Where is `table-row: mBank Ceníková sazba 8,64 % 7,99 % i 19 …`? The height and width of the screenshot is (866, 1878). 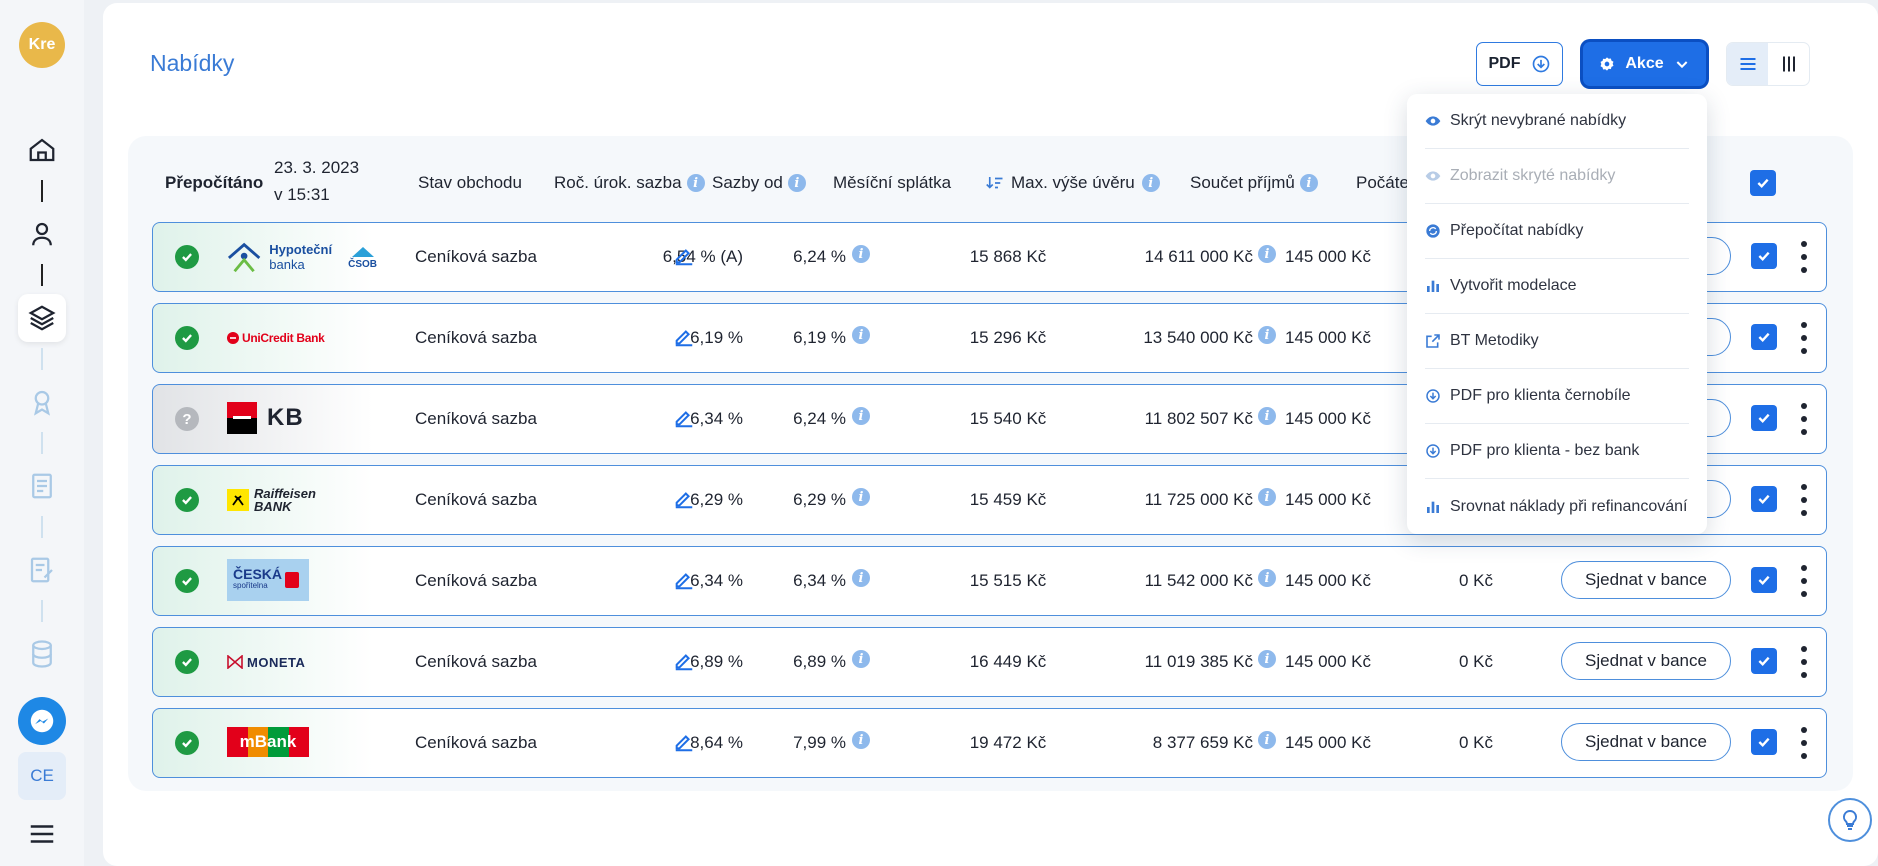
table-row: mBank Ceníková sazba 8,64 % 7,99 % i 19 … is located at coordinates (989, 743).